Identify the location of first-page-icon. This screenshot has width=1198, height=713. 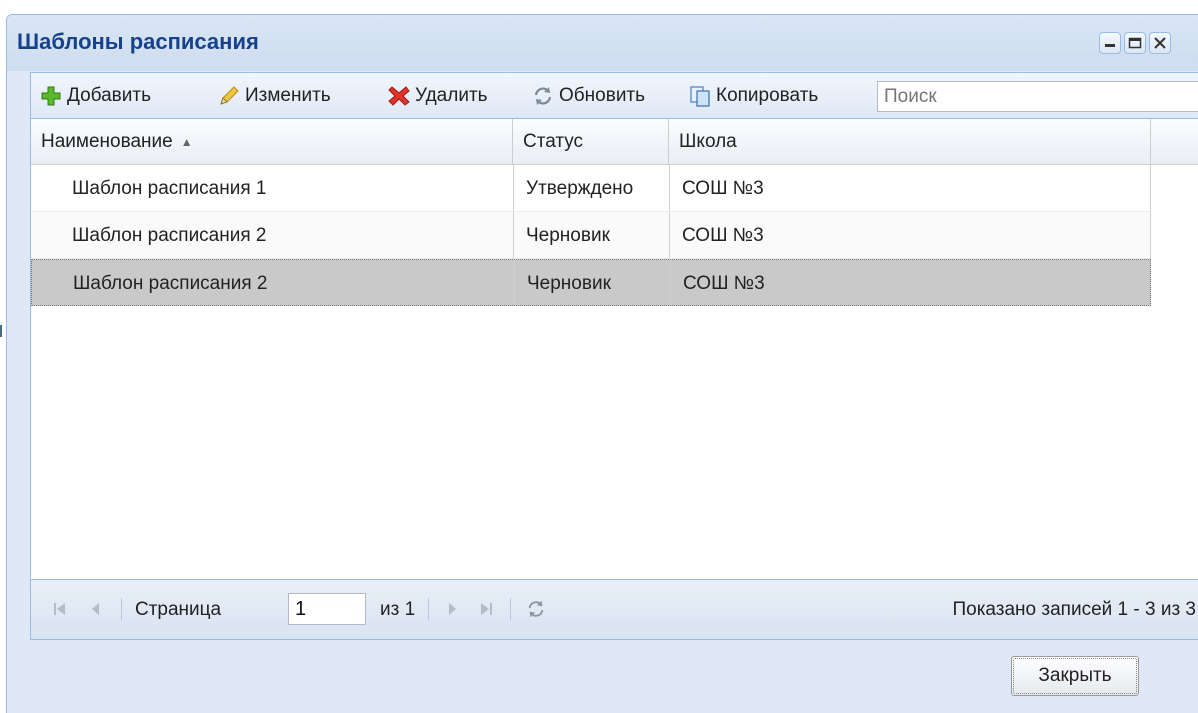
(60, 609).